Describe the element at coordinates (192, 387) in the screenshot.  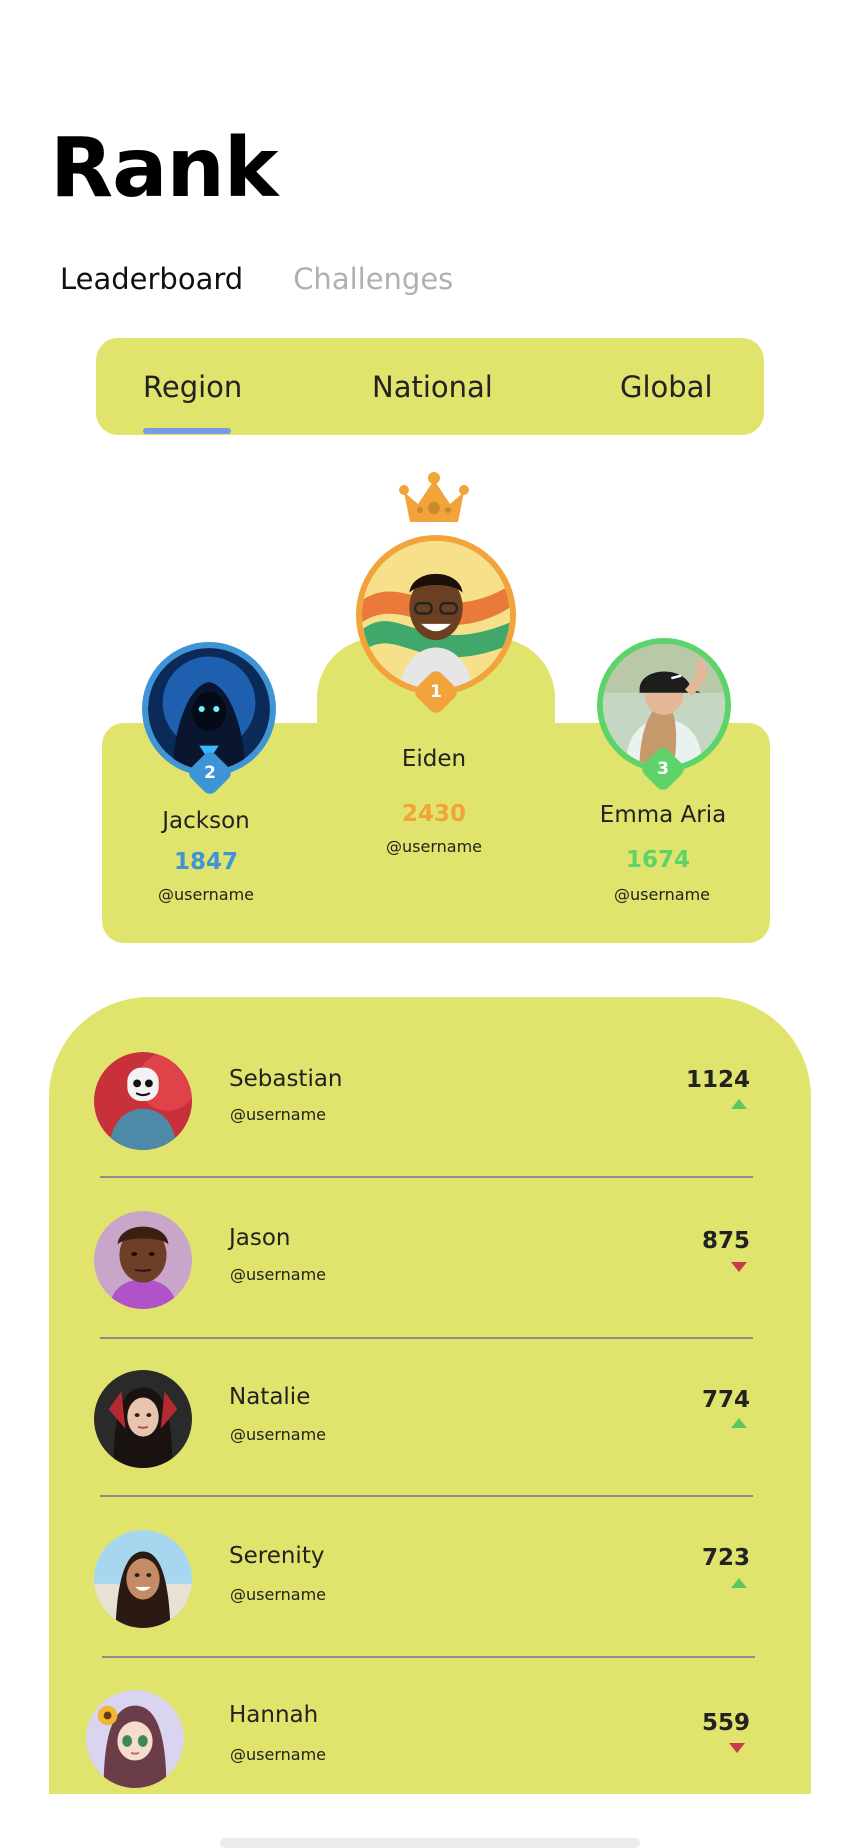
I see `scope-tab-region: Region` at that location.